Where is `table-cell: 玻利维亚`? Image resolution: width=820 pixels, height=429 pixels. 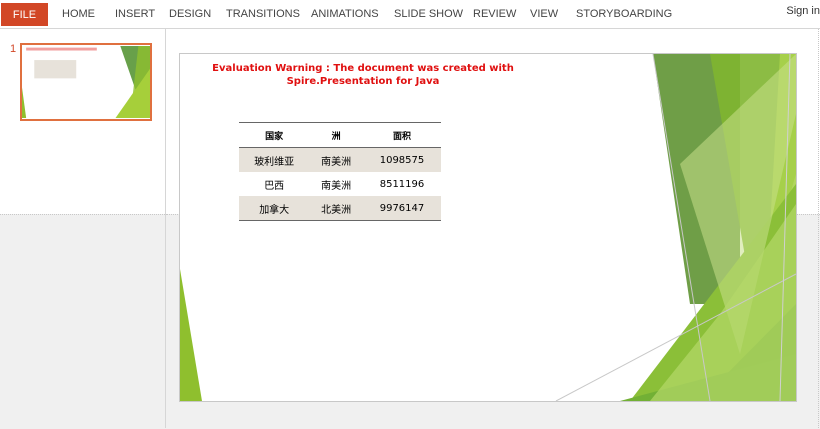 table-cell: 玻利维亚 is located at coordinates (274, 159).